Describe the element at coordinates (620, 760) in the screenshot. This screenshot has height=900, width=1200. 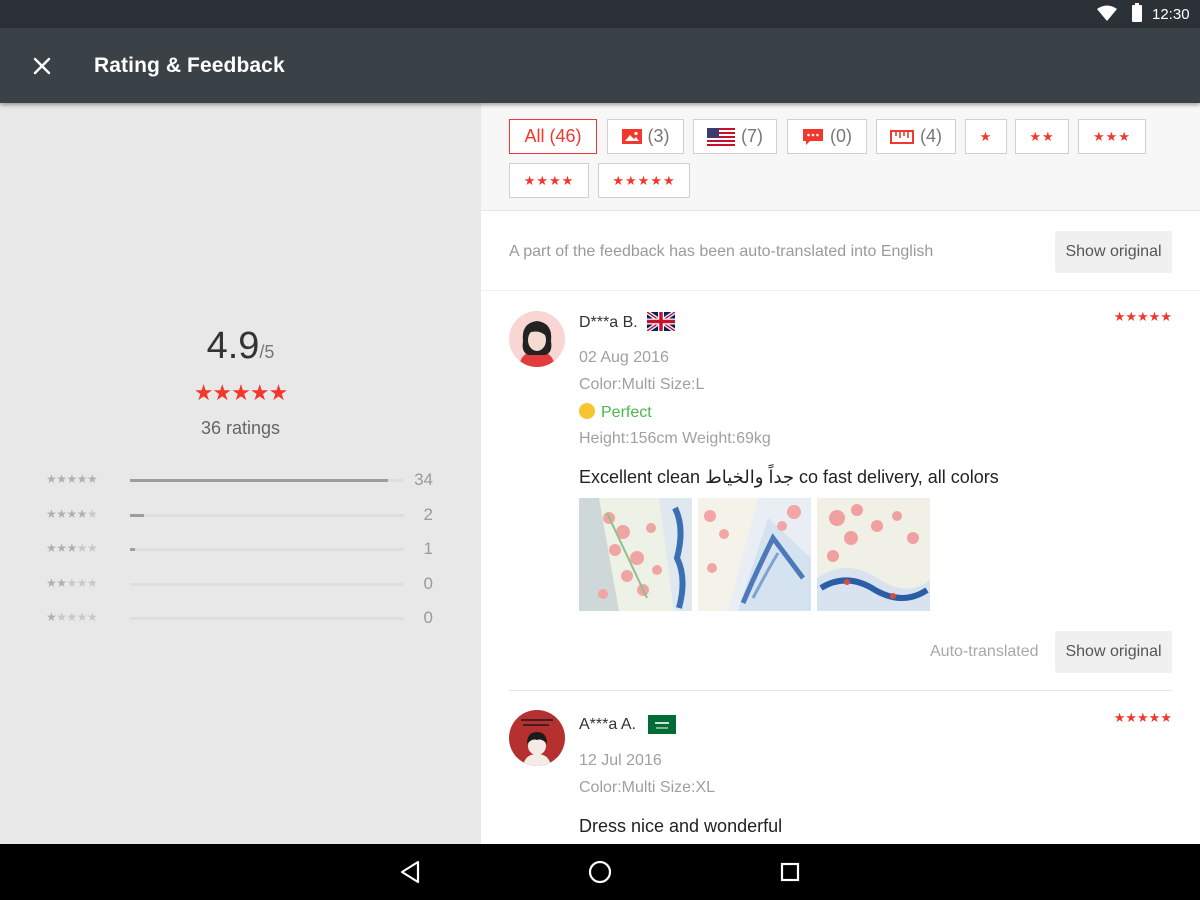
I see `review-date: 12 Jul 2016` at that location.